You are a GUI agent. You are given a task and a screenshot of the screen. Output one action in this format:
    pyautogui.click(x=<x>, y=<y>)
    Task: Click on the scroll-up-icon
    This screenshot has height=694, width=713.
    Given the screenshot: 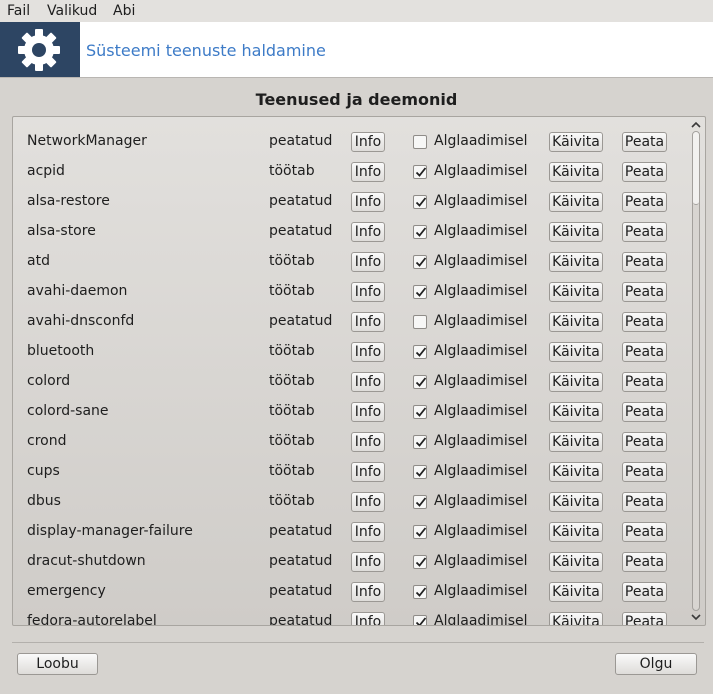 What is the action you would take?
    pyautogui.click(x=696, y=125)
    